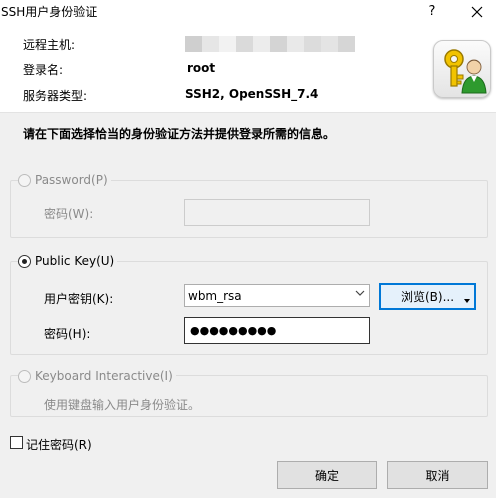 Image resolution: width=496 pixels, height=498 pixels. Describe the element at coordinates (55, 96) in the screenshot. I see `server-type-label: 服务器类型:` at that location.